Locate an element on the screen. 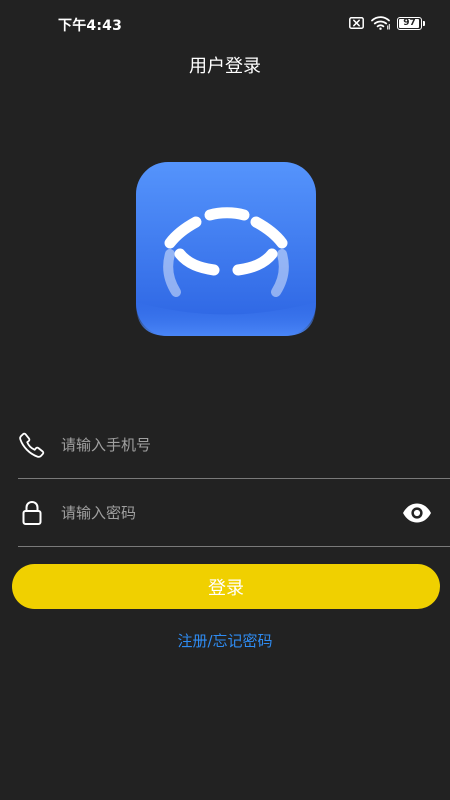 This screenshot has height=800, width=450. password-field-row is located at coordinates (234, 513).